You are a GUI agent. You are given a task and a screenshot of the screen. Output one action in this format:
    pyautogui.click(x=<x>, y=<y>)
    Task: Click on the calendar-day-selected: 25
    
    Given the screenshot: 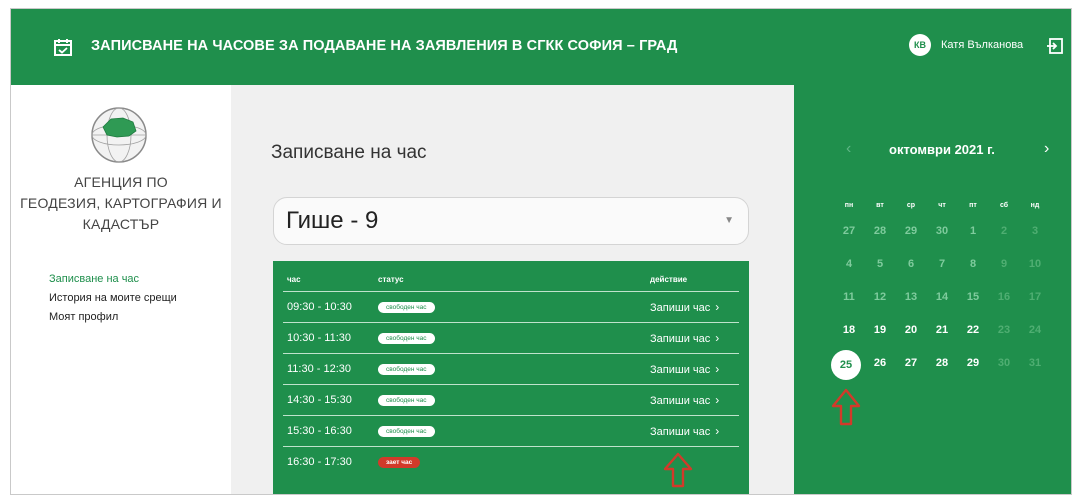 What is the action you would take?
    pyautogui.click(x=846, y=365)
    